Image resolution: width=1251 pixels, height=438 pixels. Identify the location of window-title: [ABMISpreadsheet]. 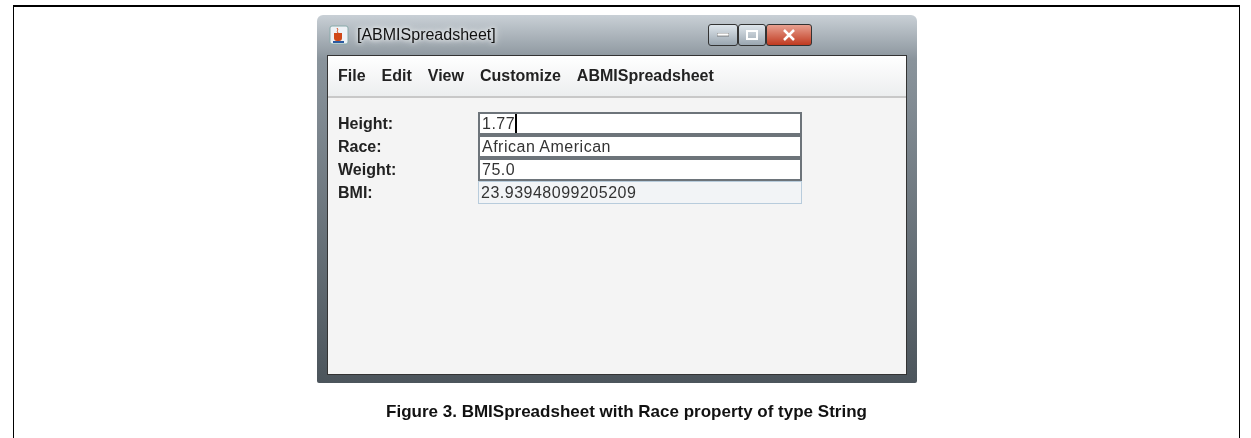
(426, 35).